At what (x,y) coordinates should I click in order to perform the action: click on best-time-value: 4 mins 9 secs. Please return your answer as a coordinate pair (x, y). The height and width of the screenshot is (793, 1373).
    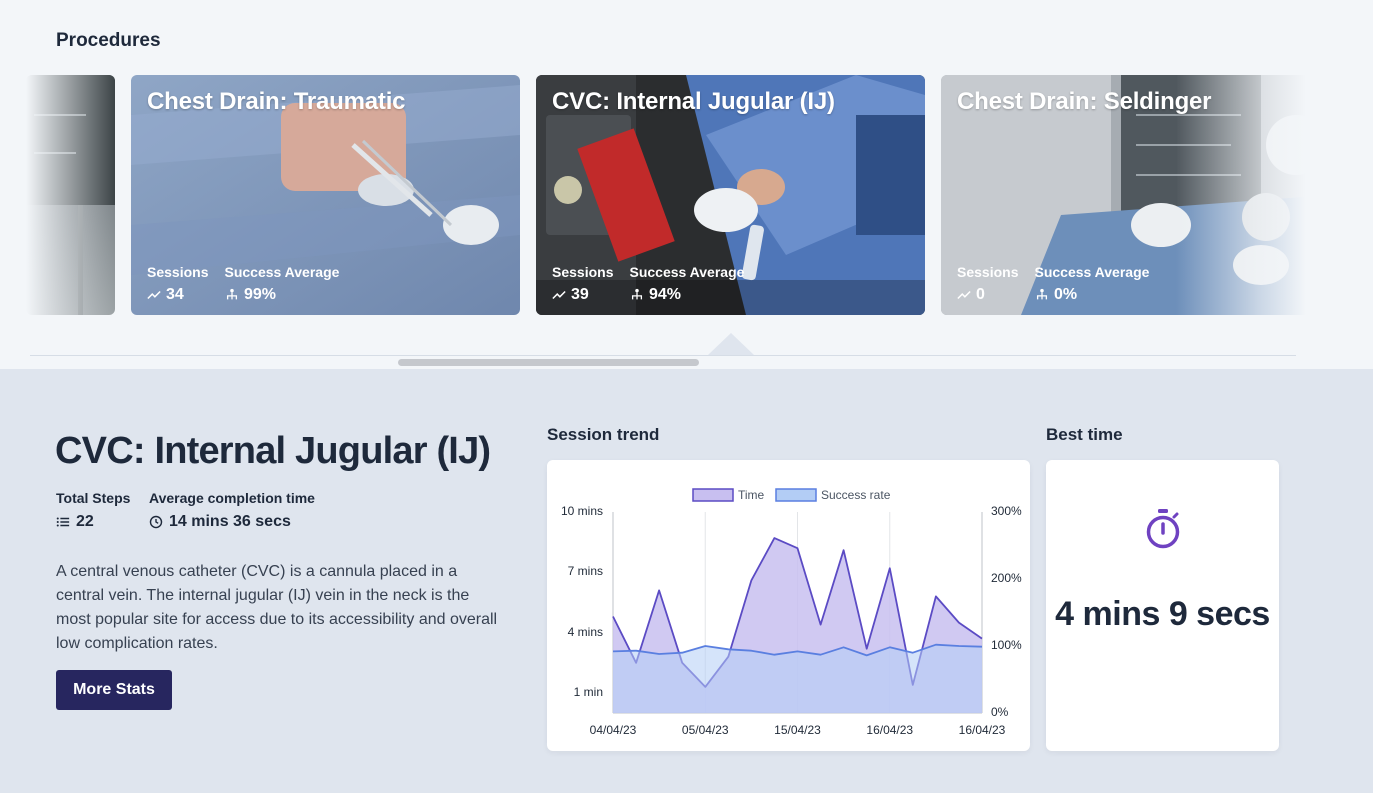
    Looking at the image, I should click on (1162, 614).